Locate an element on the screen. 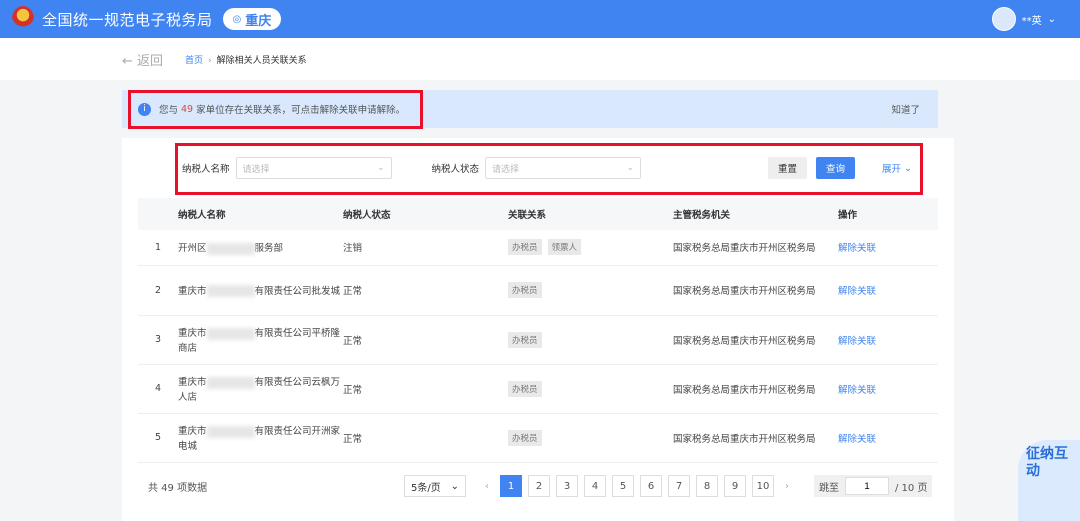 The height and width of the screenshot is (521, 1080). row-index: 3 is located at coordinates (158, 340).